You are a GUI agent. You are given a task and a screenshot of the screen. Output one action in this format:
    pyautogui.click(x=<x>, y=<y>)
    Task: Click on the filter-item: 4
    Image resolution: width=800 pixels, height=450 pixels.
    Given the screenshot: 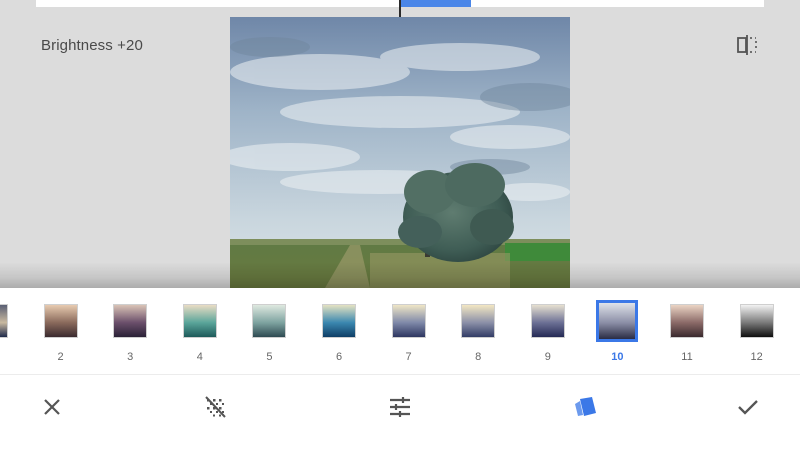 What is the action you would take?
    pyautogui.click(x=200, y=331)
    